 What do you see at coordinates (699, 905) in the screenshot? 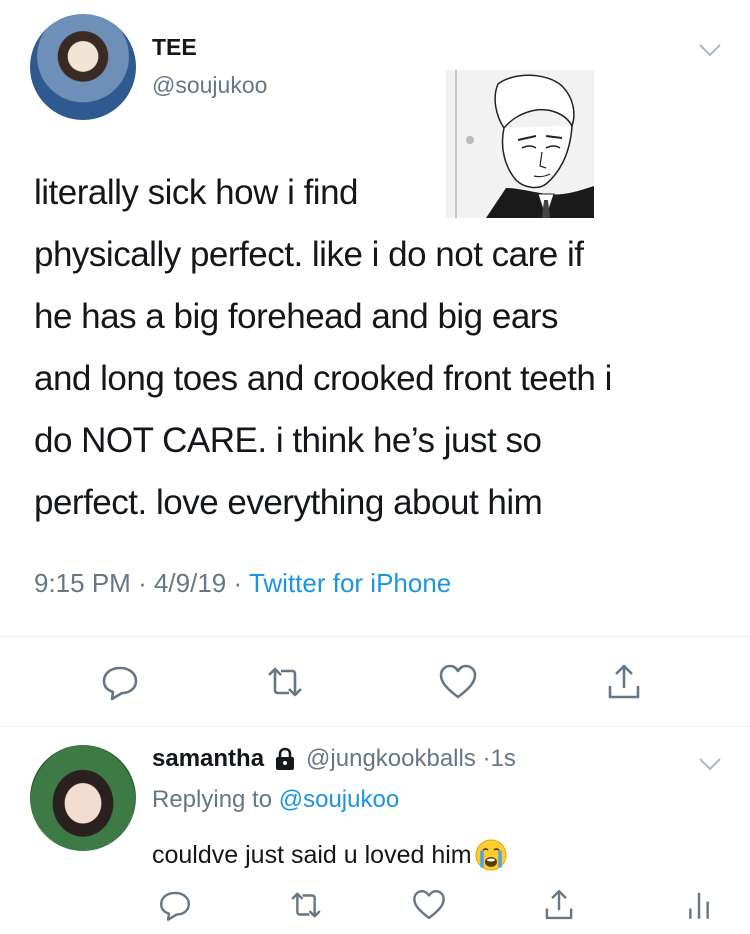
I see `analytics-icon` at bounding box center [699, 905].